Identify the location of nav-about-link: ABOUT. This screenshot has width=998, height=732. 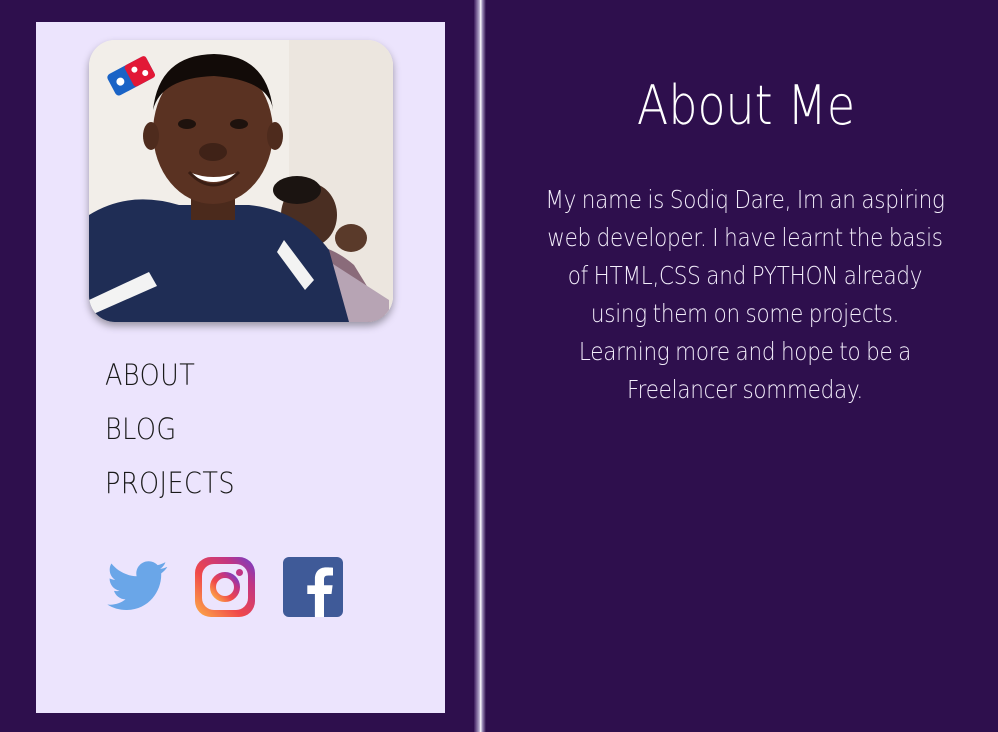
(170, 375).